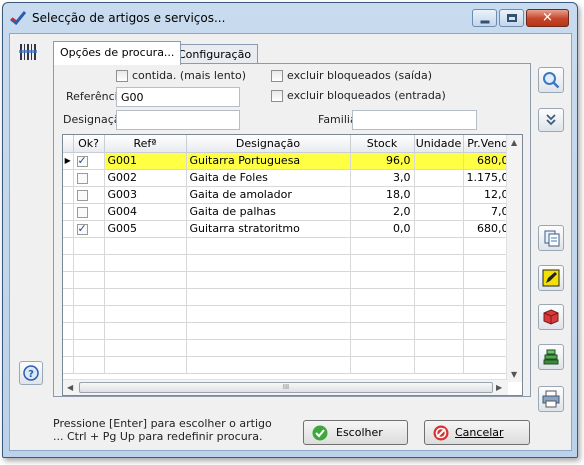 This screenshot has height=465, width=584. I want to click on copy-button, so click(551, 238).